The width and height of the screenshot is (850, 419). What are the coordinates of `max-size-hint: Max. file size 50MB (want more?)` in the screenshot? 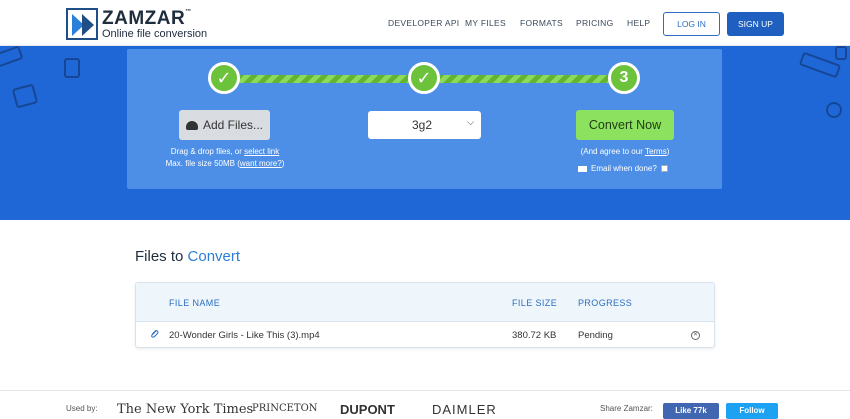 It's located at (225, 163).